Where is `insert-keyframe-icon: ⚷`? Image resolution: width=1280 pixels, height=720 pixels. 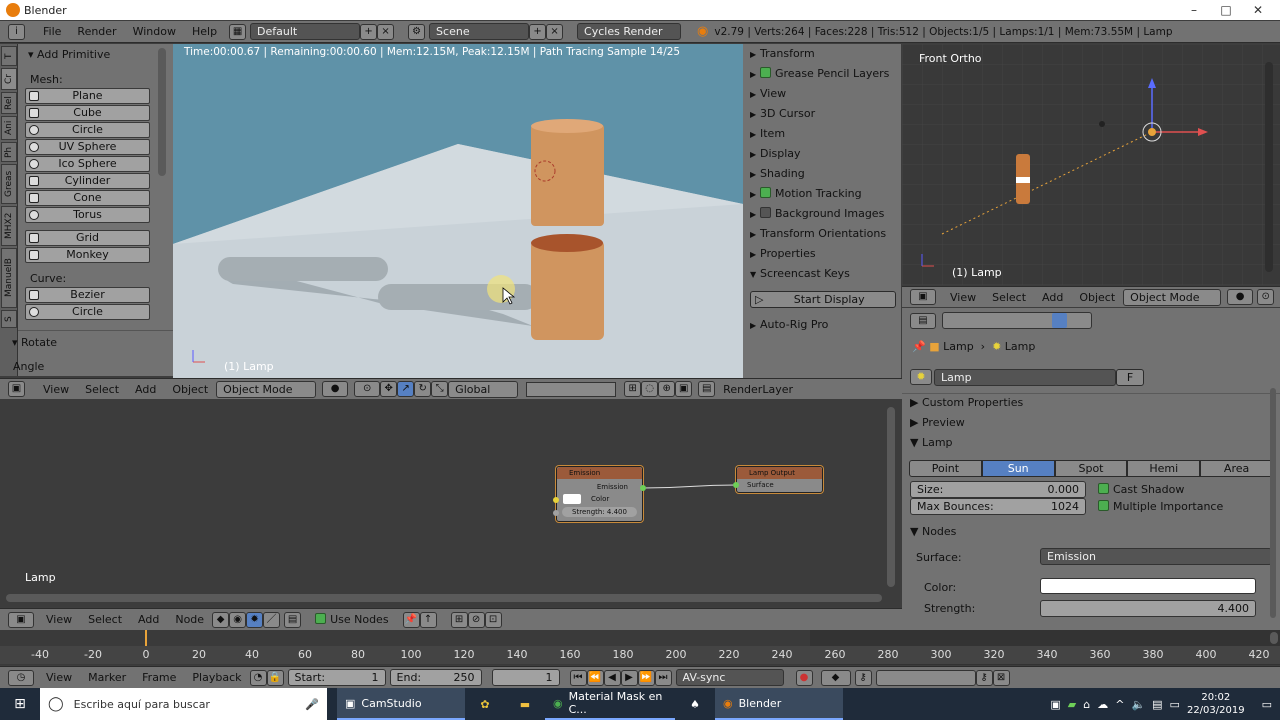
insert-keyframe-icon: ⚷ is located at coordinates (984, 677).